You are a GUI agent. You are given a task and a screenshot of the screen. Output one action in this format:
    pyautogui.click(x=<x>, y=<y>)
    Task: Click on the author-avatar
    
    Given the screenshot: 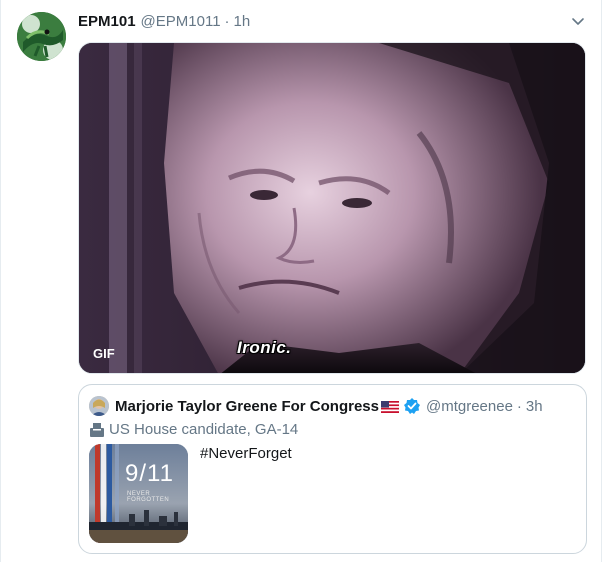 What is the action you would take?
    pyautogui.click(x=41, y=36)
    